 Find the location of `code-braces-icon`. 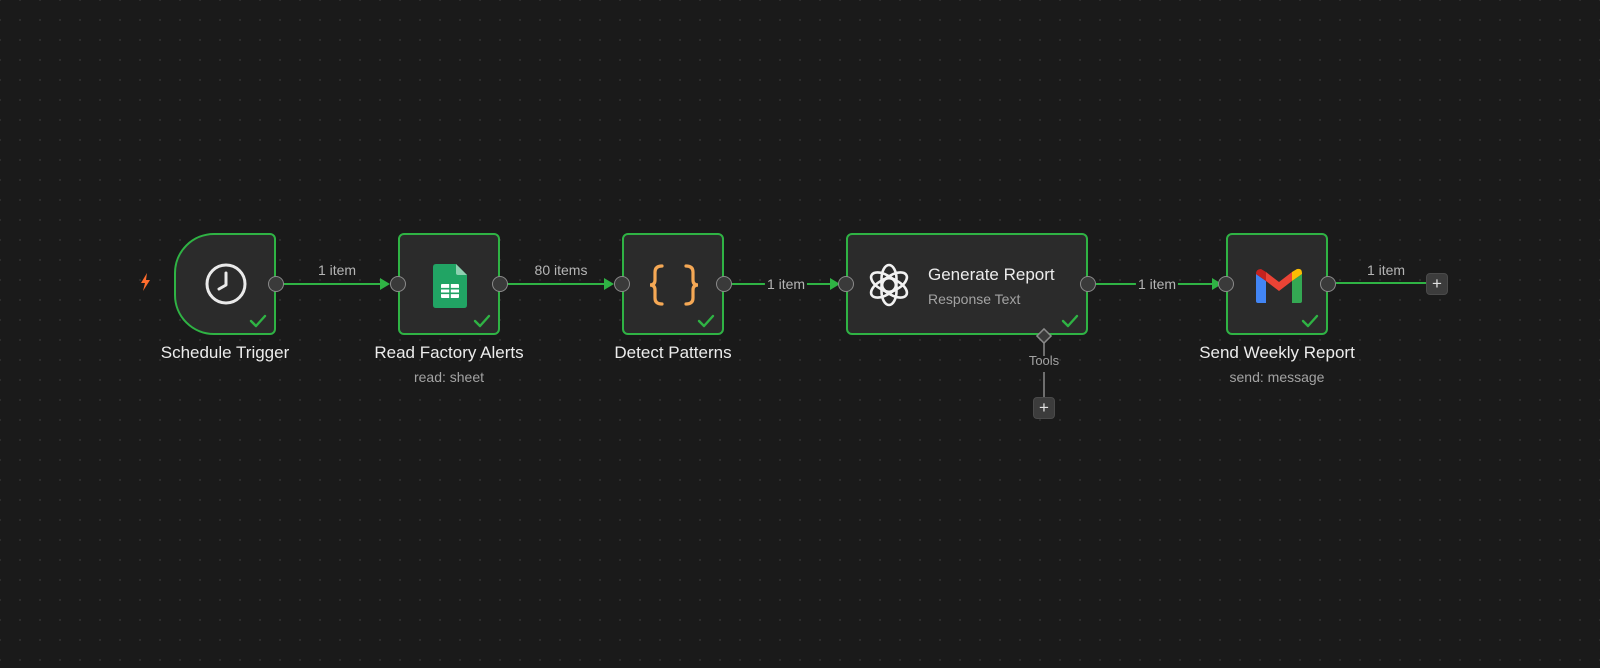

code-braces-icon is located at coordinates (674, 285).